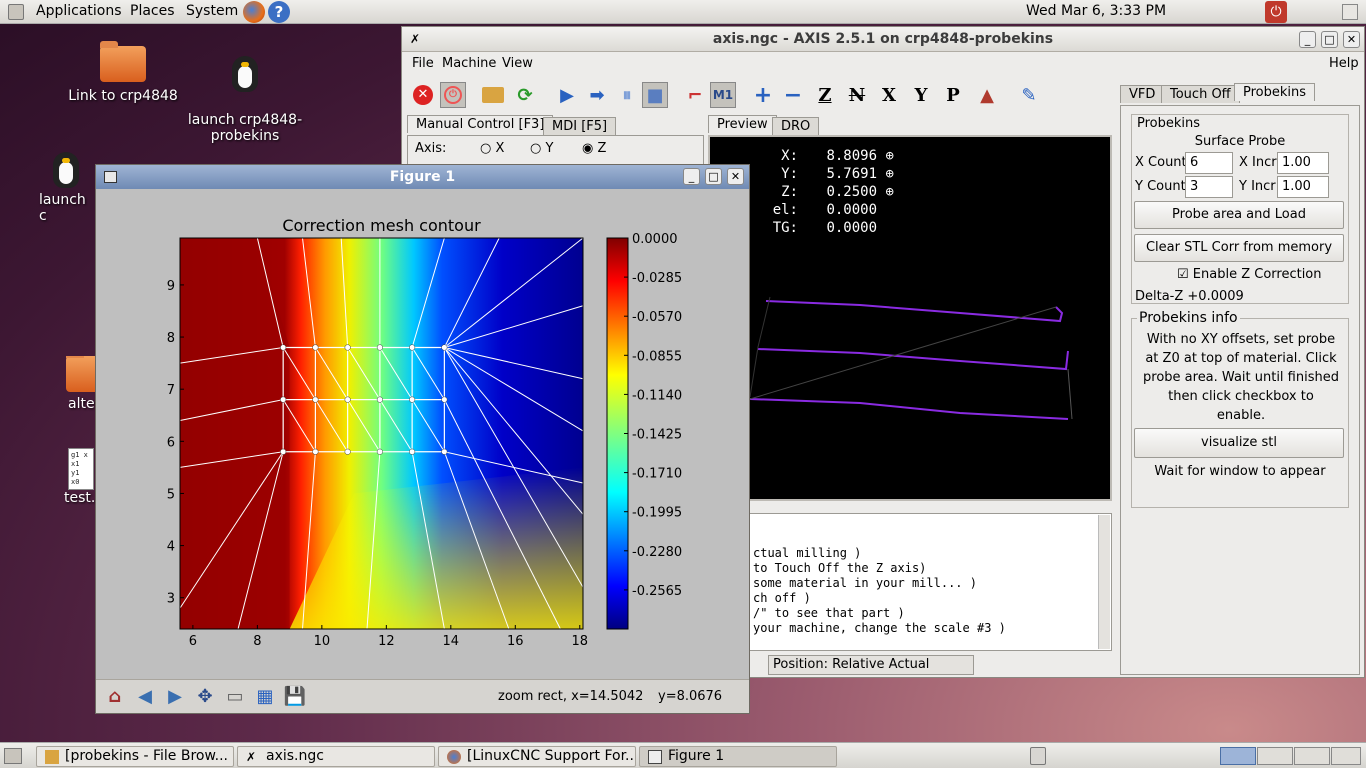 The height and width of the screenshot is (768, 1366). I want to click on tab-preview: Preview, so click(742, 124).